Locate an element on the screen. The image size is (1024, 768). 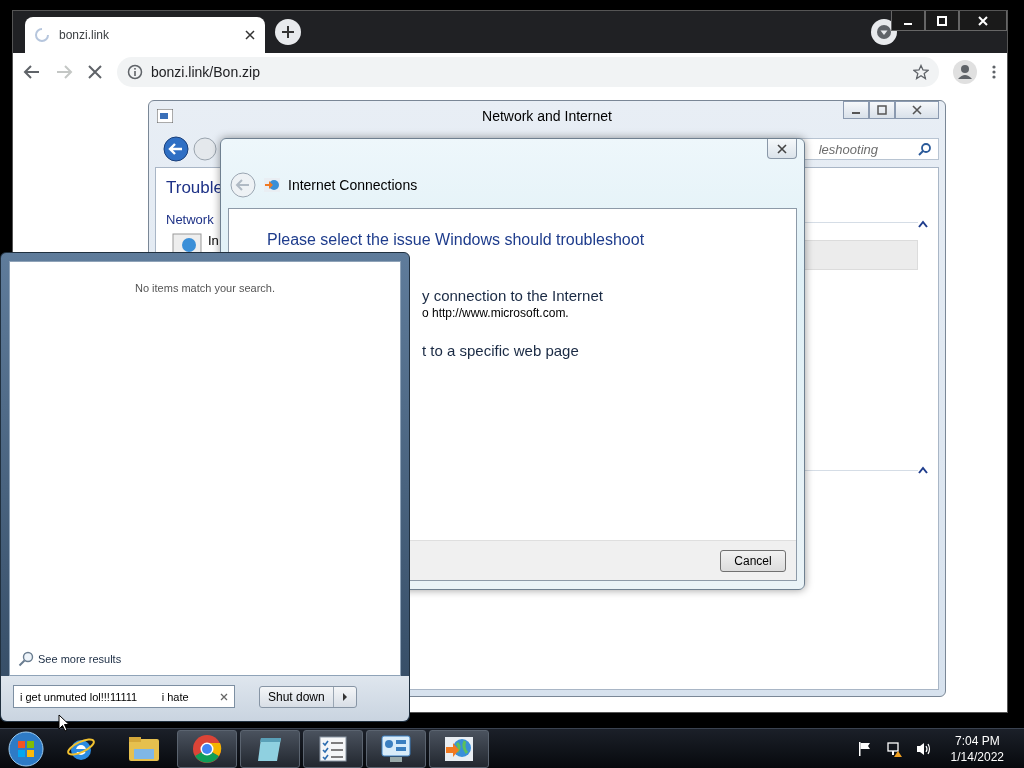
section-title: Network is located at coordinates (190, 219).